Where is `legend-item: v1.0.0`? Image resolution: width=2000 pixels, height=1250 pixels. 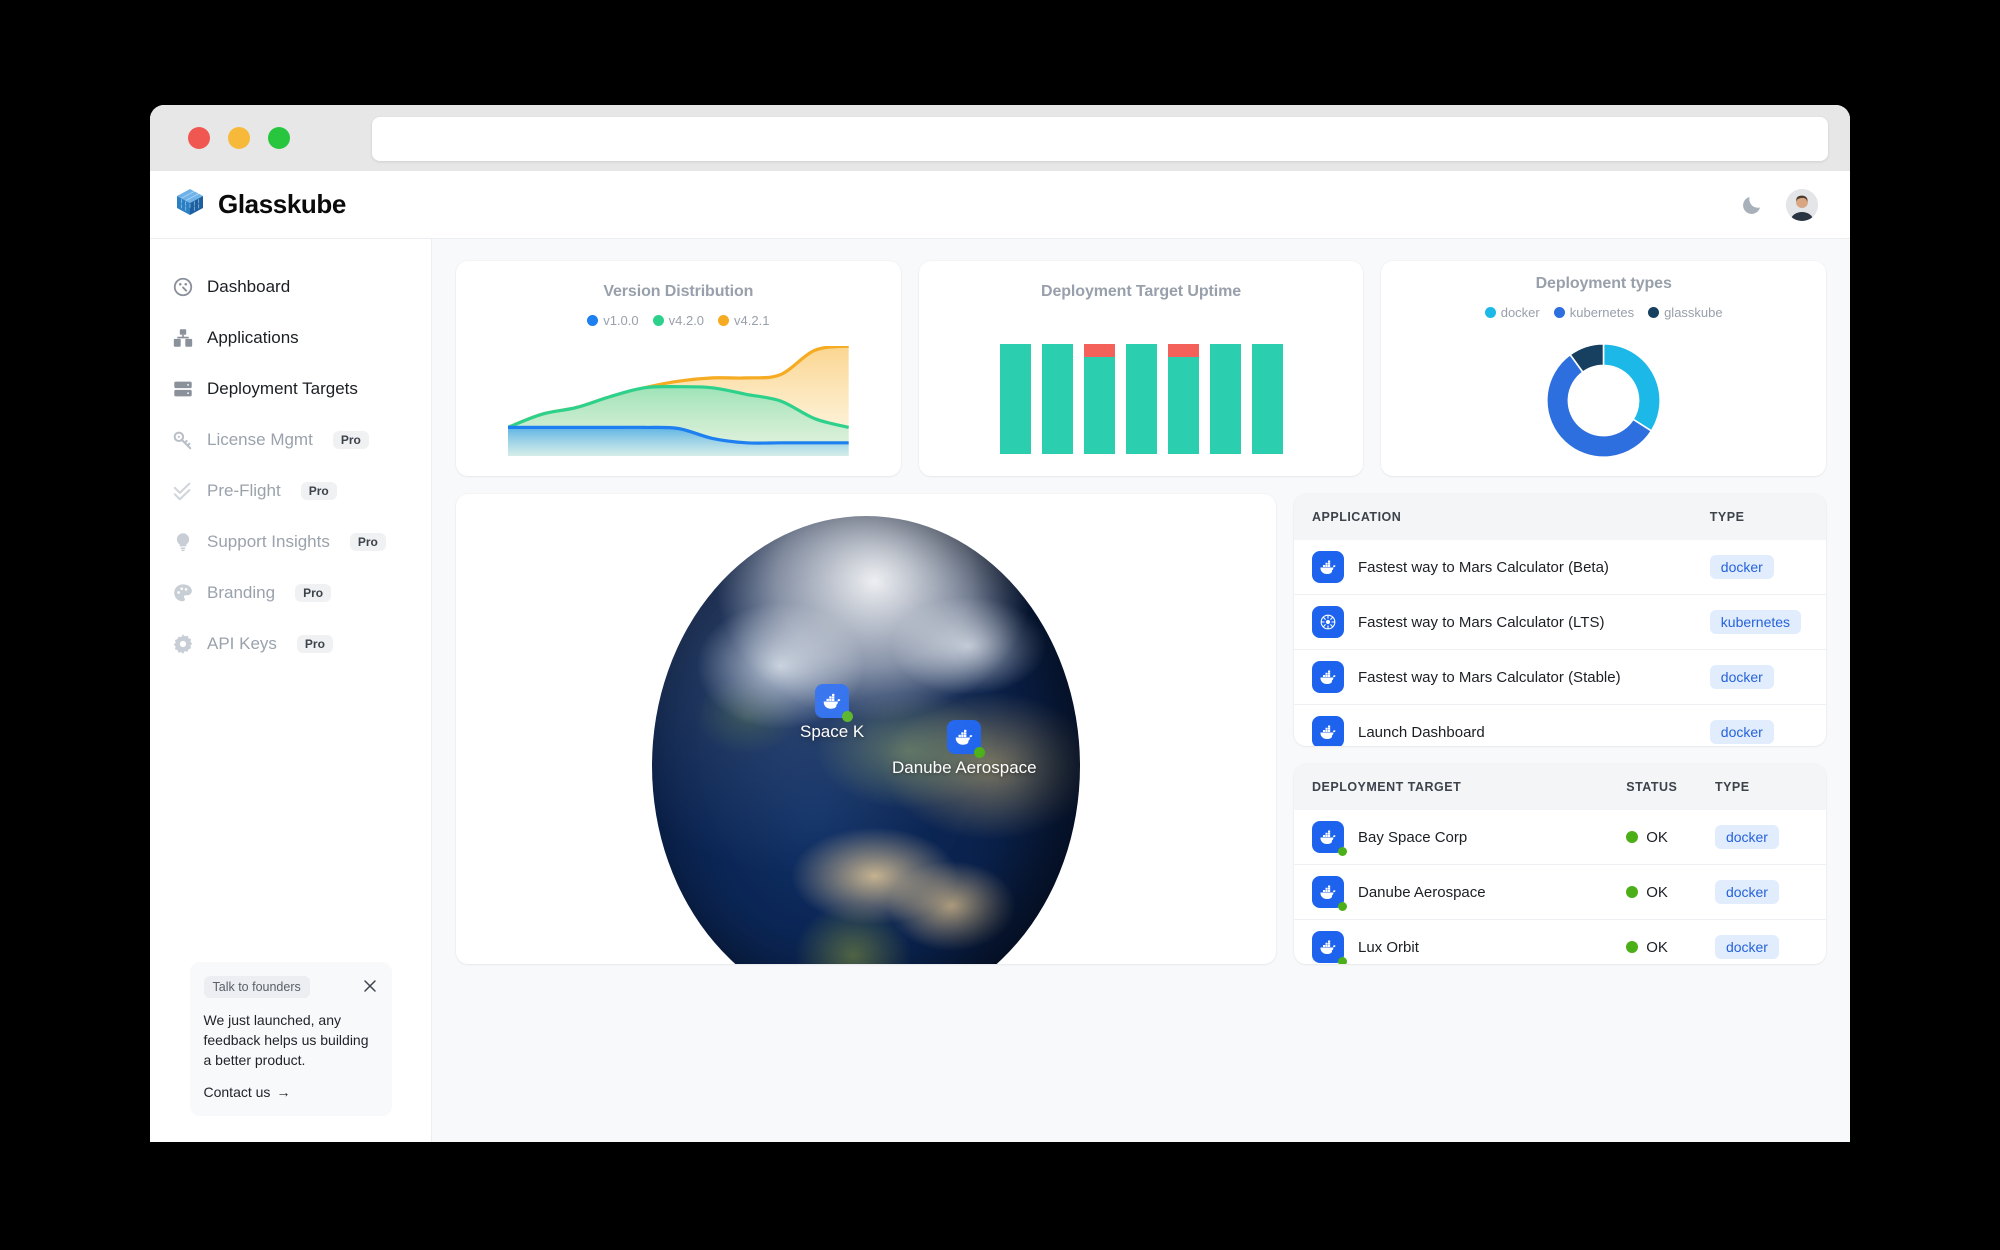 legend-item: v1.0.0 is located at coordinates (613, 320).